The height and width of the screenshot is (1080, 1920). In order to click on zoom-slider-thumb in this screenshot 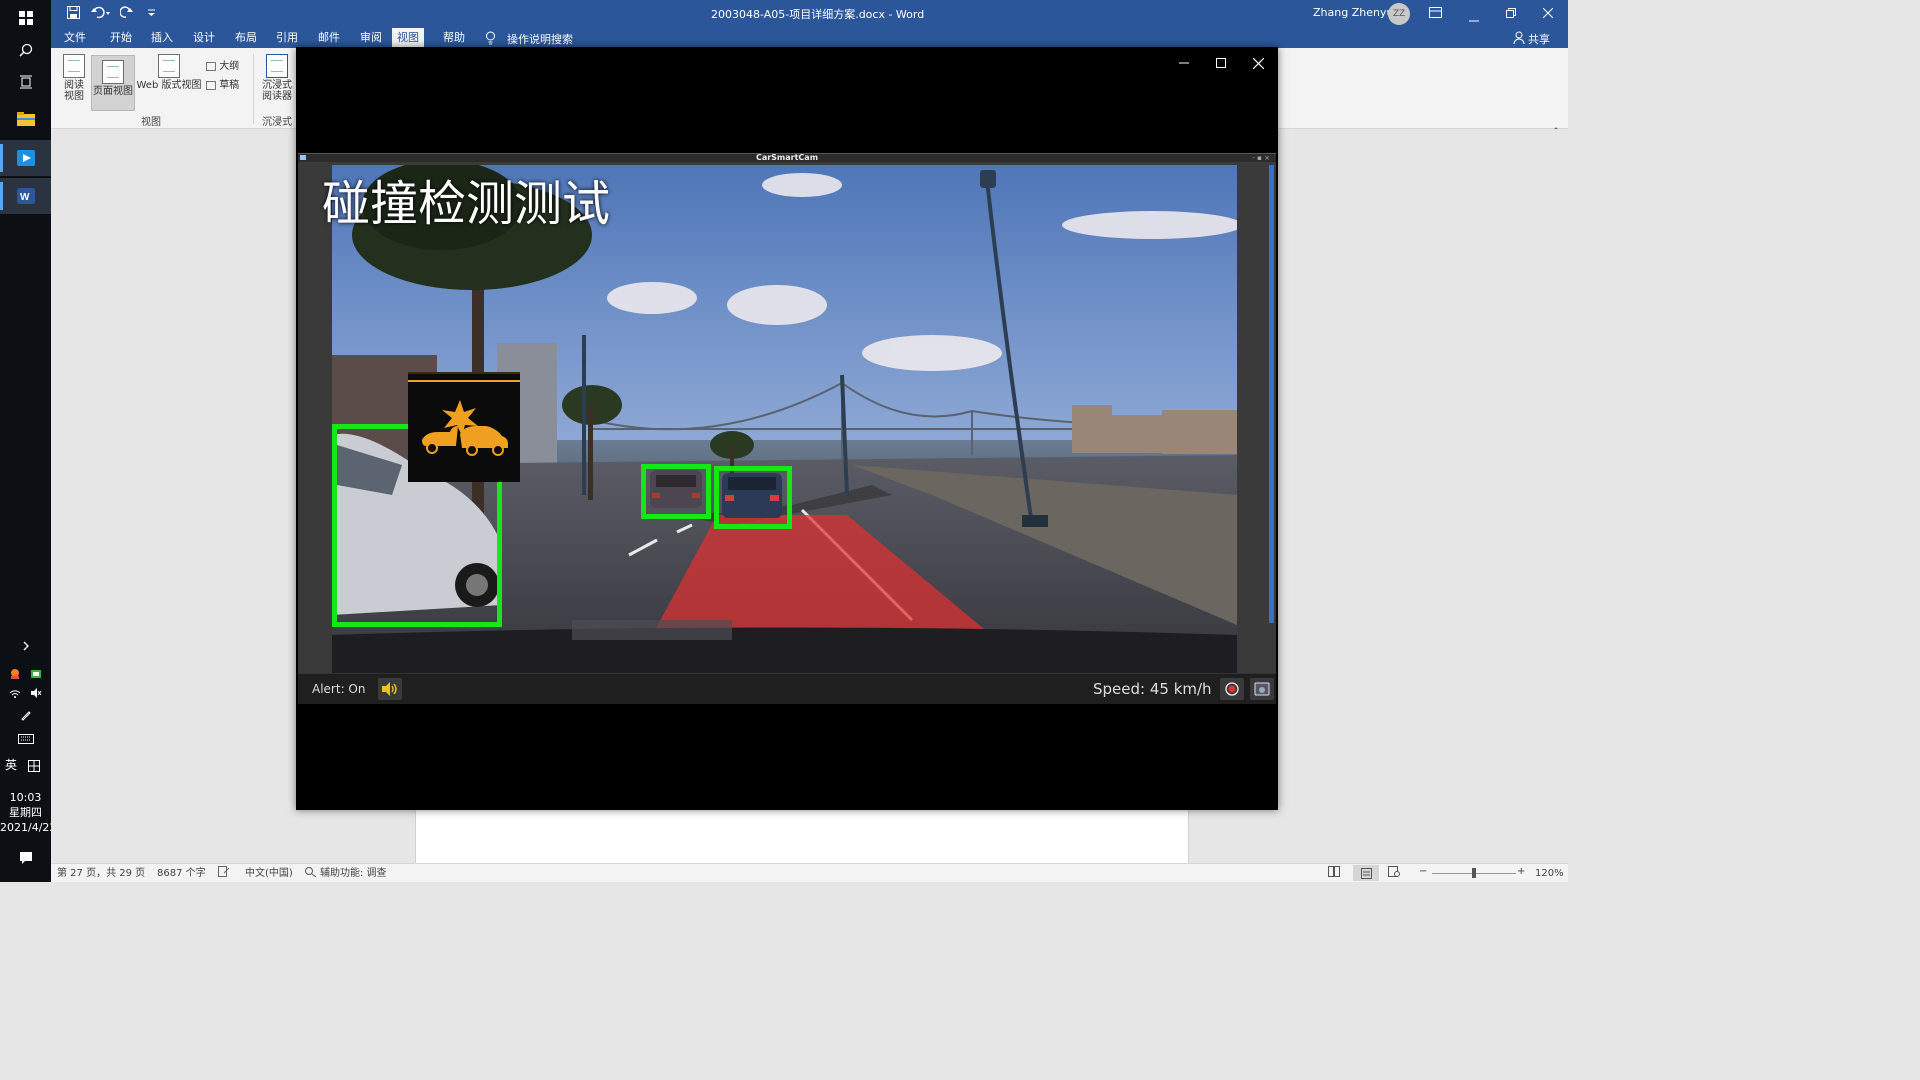, I will do `click(1474, 873)`.